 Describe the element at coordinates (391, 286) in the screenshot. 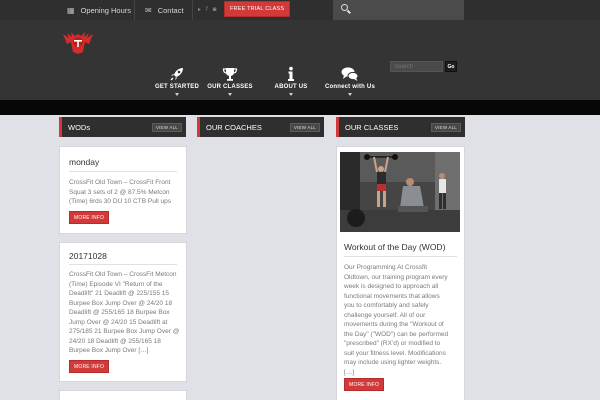

I see `text-line: week is designed to approach all` at that location.